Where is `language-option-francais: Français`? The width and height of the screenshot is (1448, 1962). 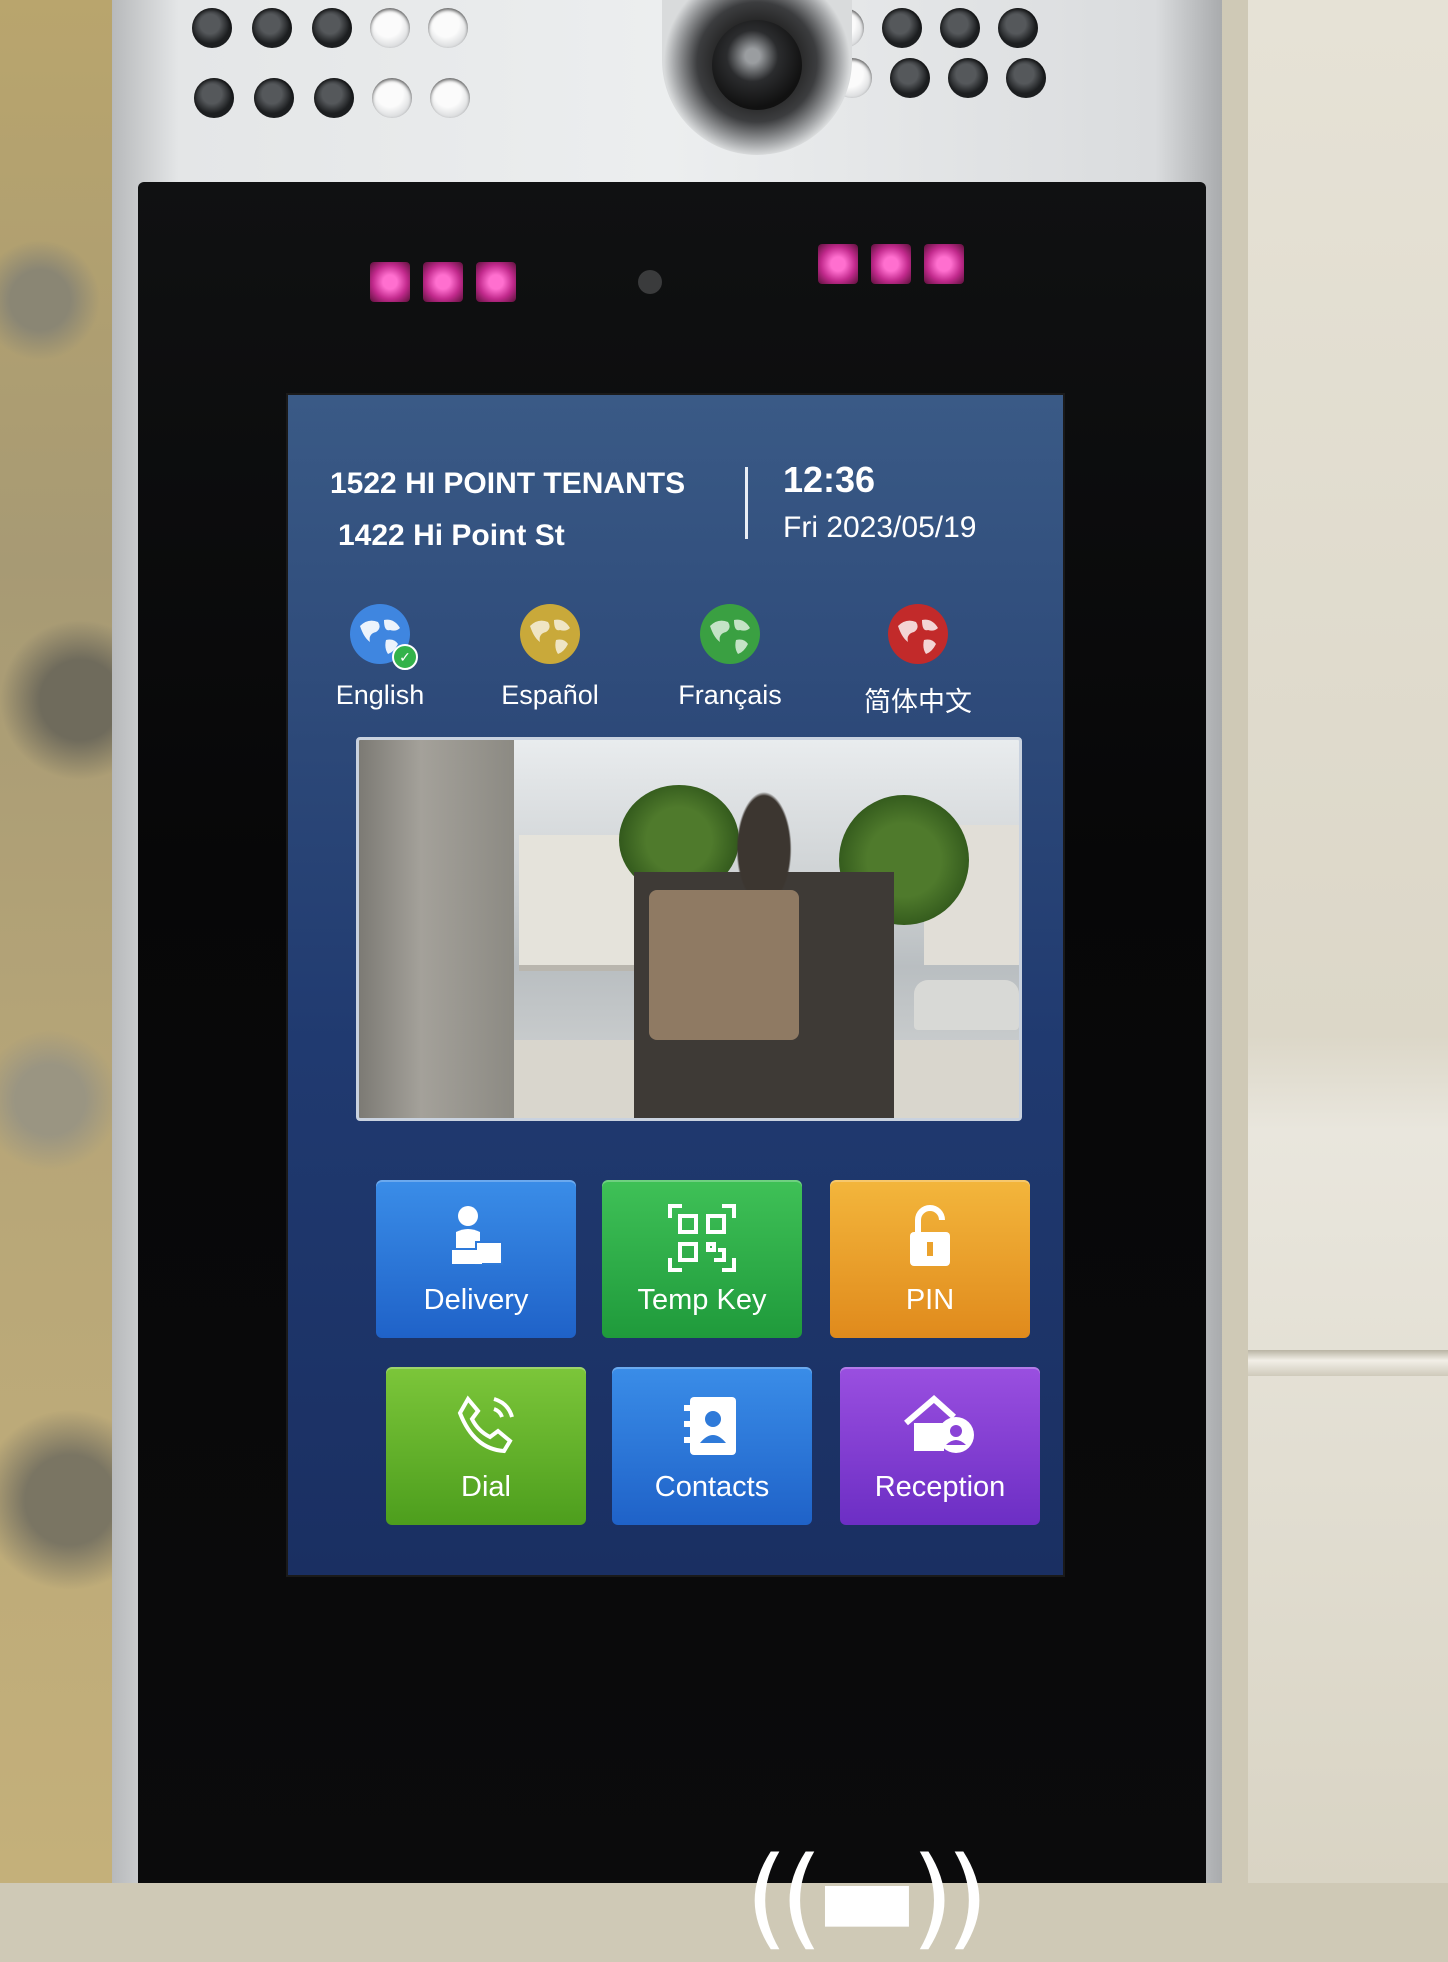 language-option-francais: Français is located at coordinates (730, 656).